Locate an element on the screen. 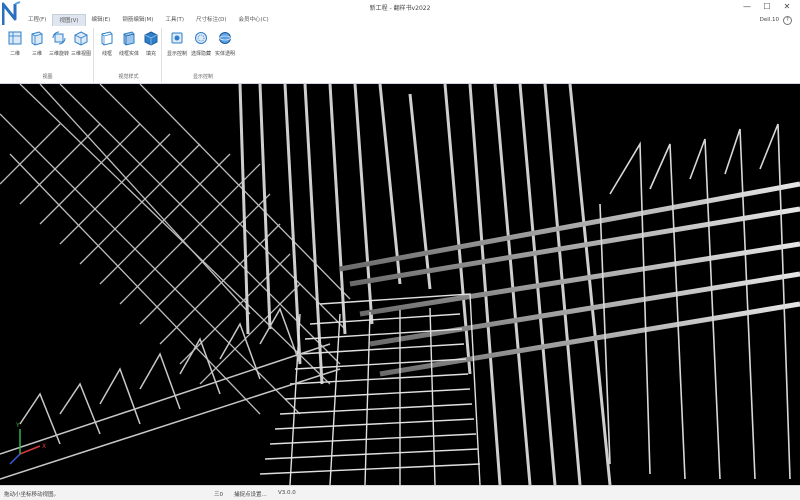 This screenshot has height=500, width=800. solid-transparent-button: 实体透明 is located at coordinates (225, 43).